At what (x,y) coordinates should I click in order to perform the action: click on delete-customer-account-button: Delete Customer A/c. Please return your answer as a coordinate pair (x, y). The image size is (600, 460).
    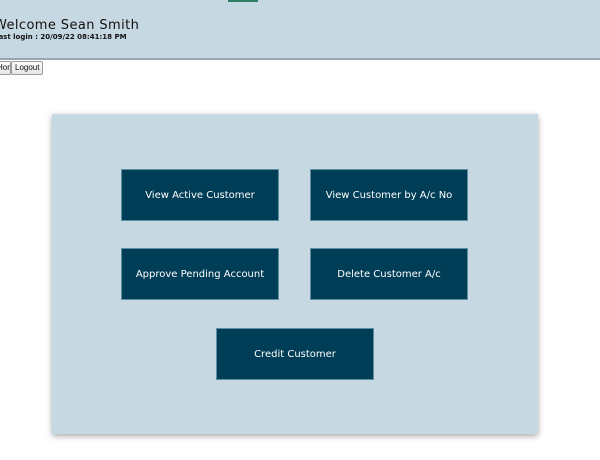
    Looking at the image, I should click on (389, 274).